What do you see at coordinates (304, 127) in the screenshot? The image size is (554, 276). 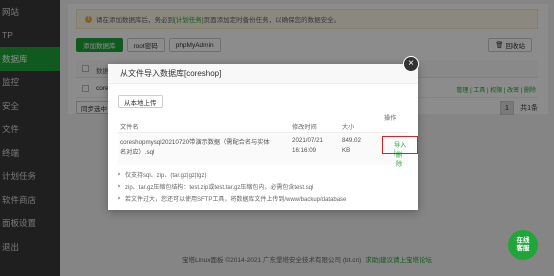 I see `column-header-modified: 修改时间` at bounding box center [304, 127].